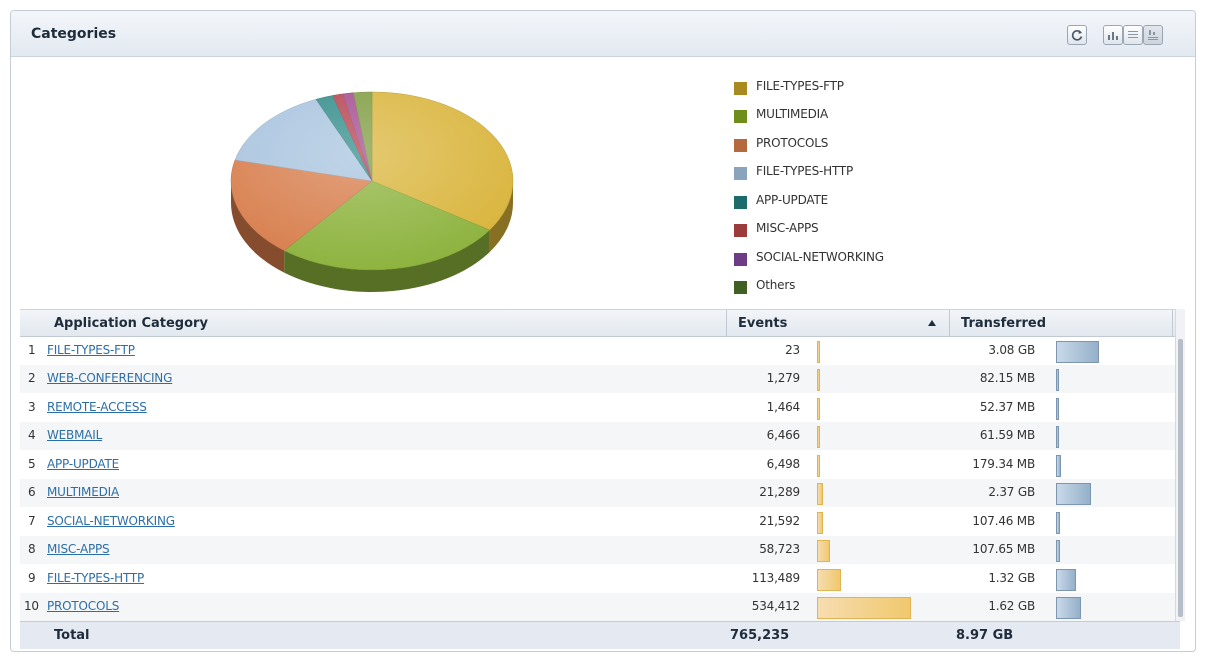  I want to click on table-scrollbar, so click(1180, 465).